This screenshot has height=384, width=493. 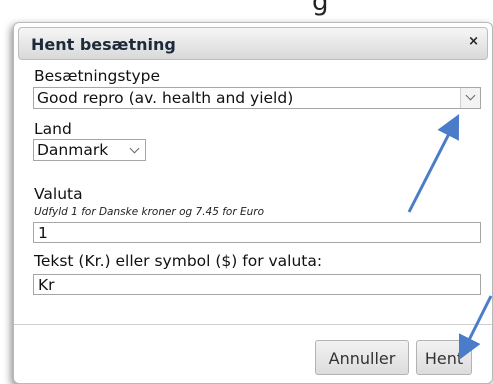 I want to click on annotation-arrows, so click(x=450, y=237).